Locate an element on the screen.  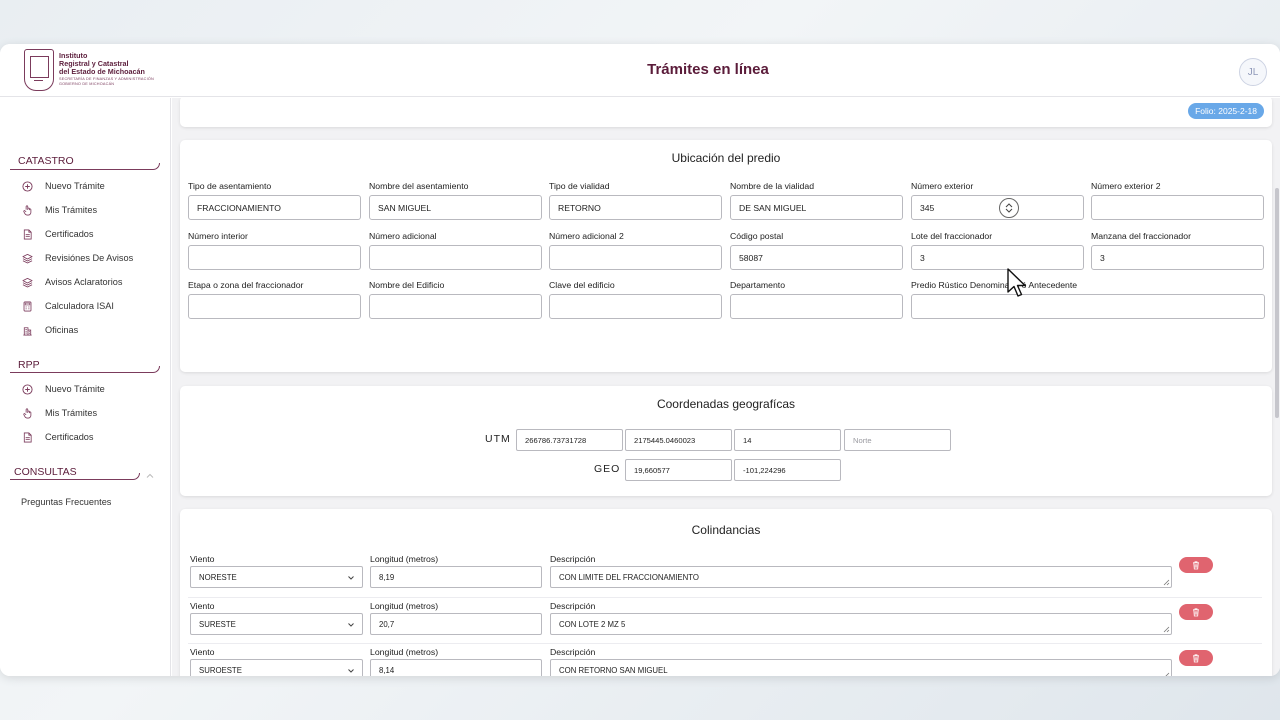
field-value: DE SAN MIGUEL is located at coordinates (773, 207).